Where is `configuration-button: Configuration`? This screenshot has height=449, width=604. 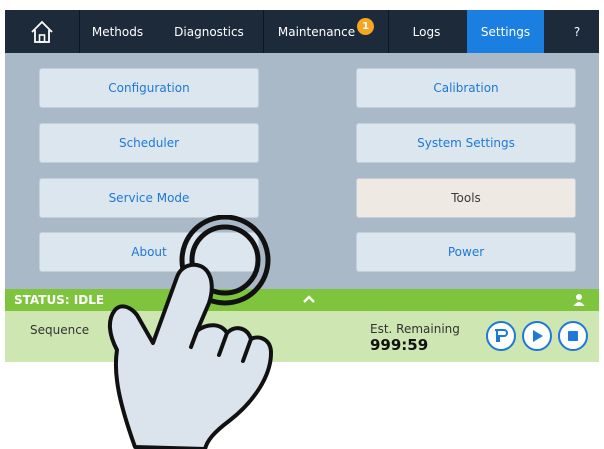
configuration-button: Configuration is located at coordinates (149, 88).